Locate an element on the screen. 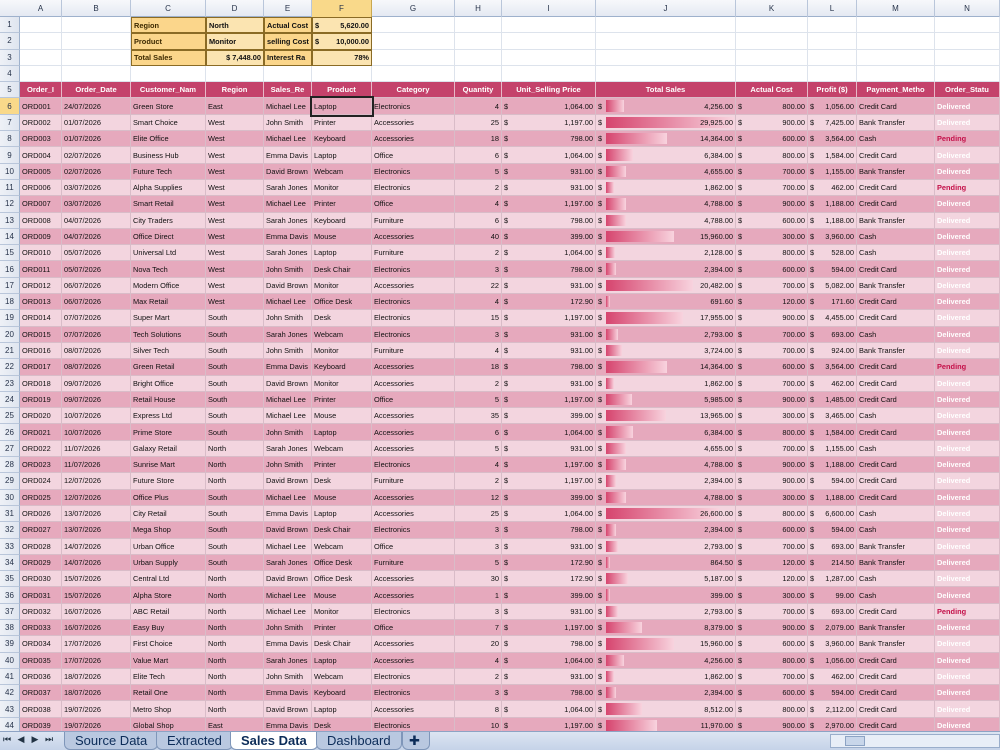  row-number: 34 is located at coordinates (10, 563).